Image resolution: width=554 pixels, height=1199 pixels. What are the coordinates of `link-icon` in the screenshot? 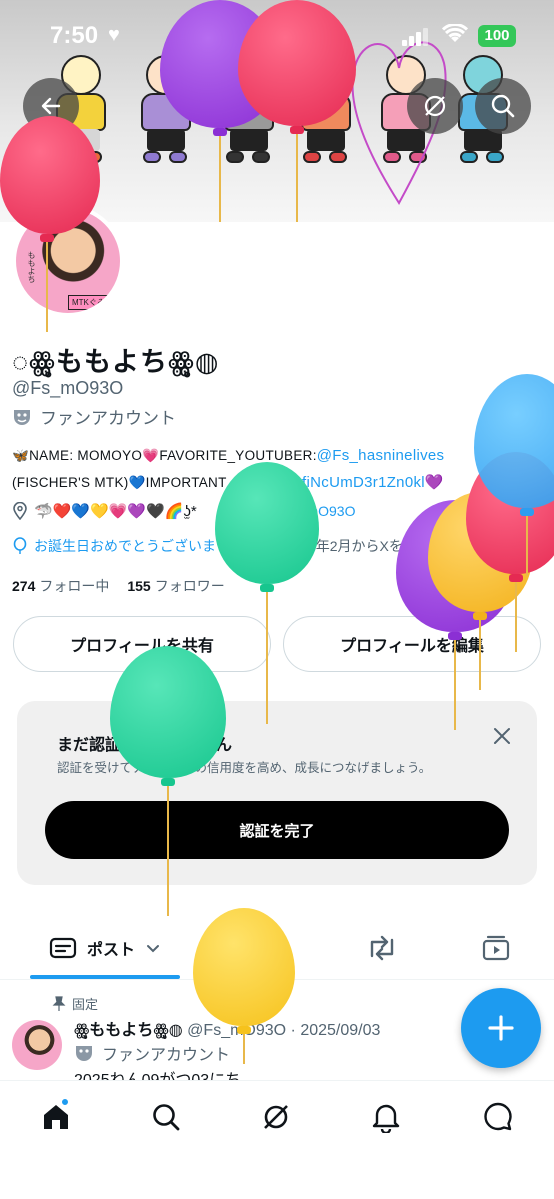 It's located at (223, 511).